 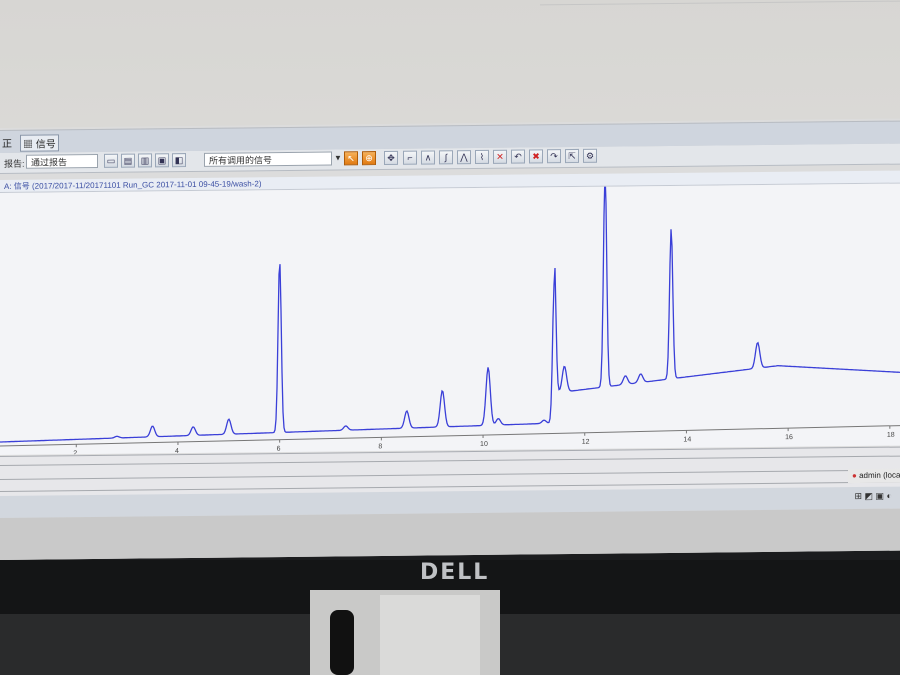 What do you see at coordinates (342, 642) in the screenshot?
I see `cable` at bounding box center [342, 642].